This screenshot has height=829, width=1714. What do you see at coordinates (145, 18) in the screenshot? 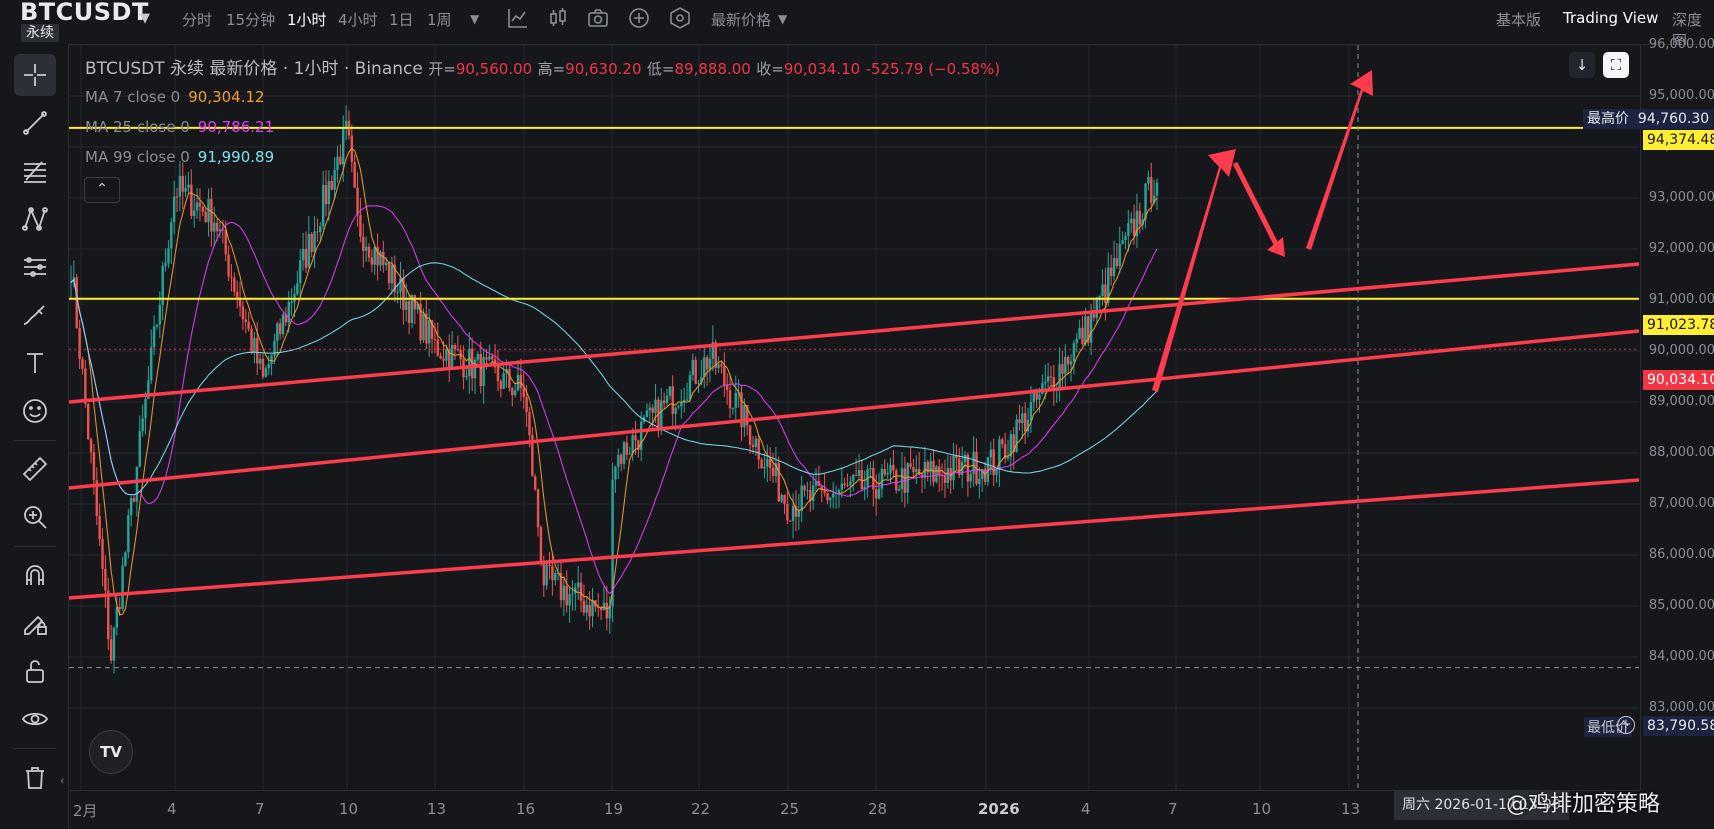
I see `symbol-dropdown-icon: ▼` at bounding box center [145, 18].